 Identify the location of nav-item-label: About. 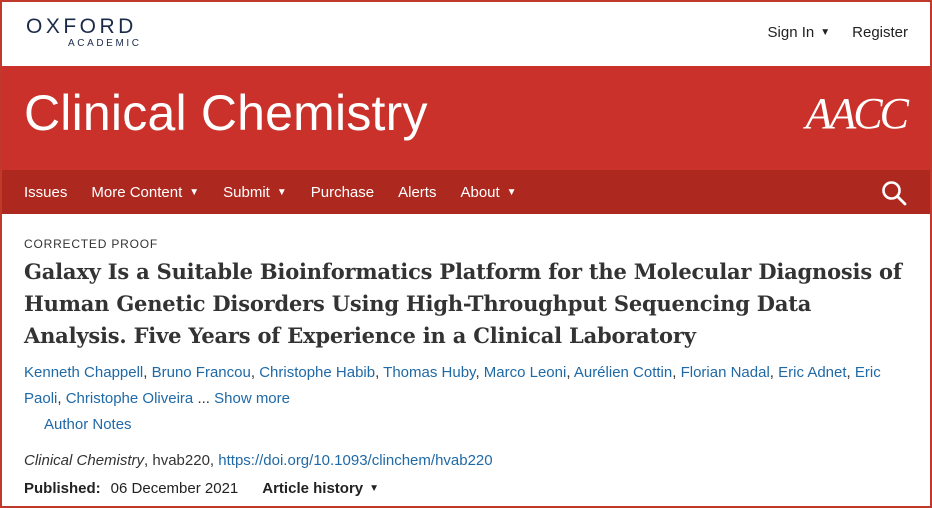
(480, 192).